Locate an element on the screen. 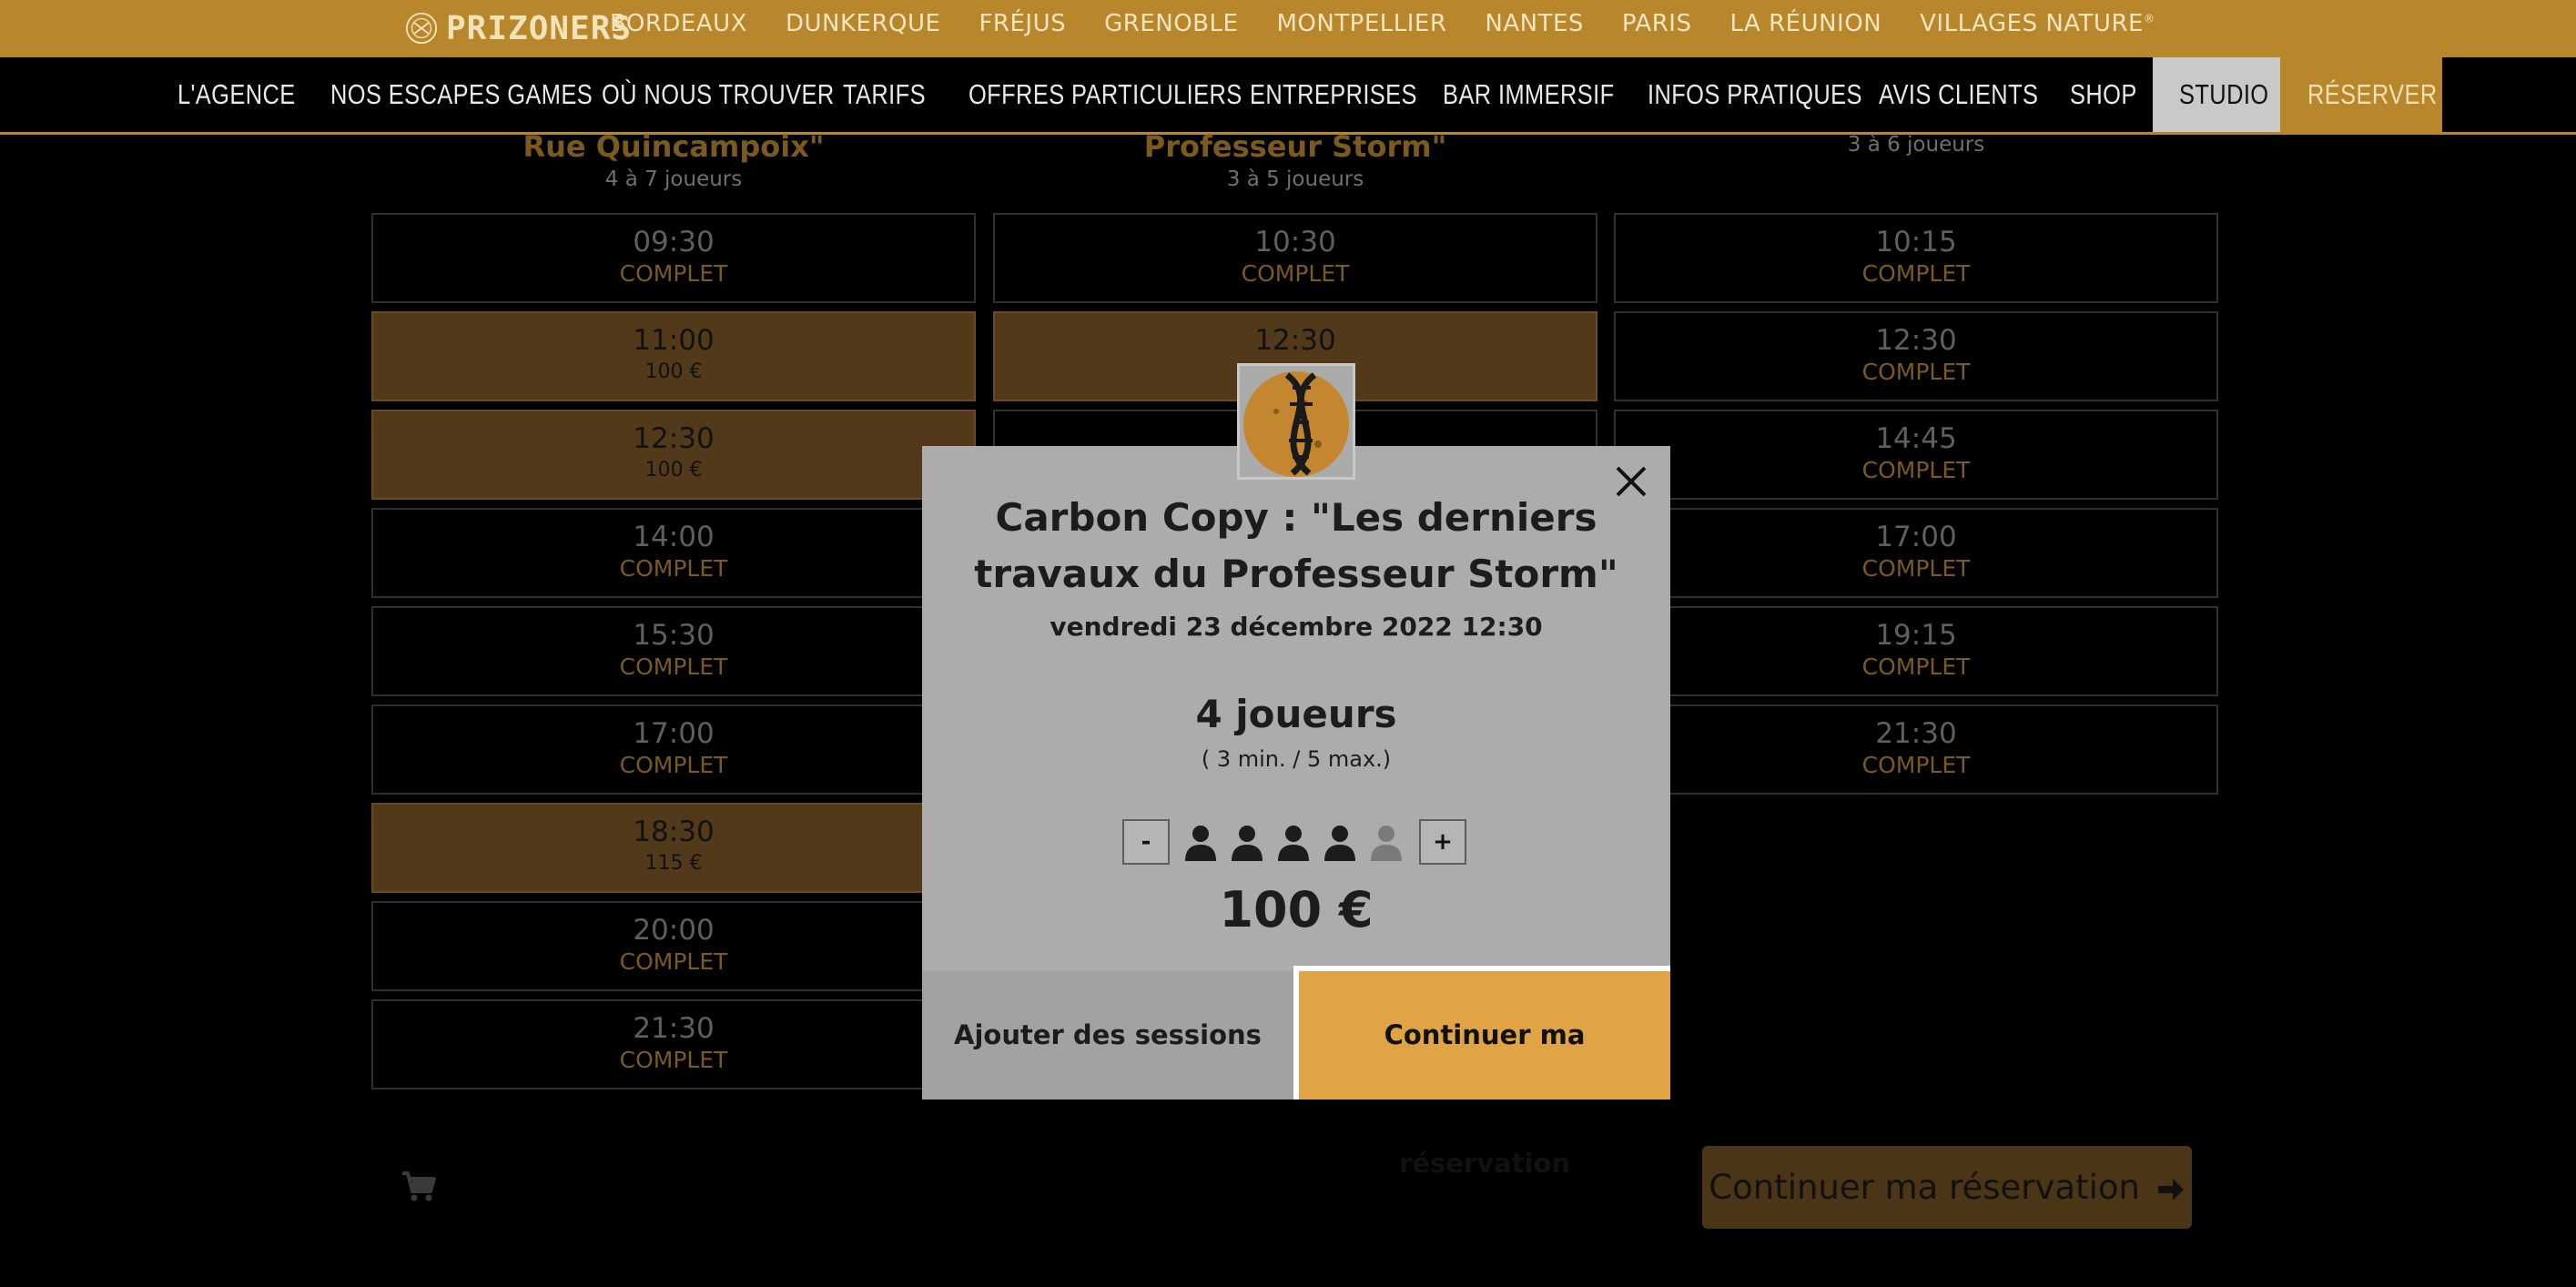 This screenshot has width=2576, height=1287. nav-item-ou-nous-trouver: OÙ NOUS TROUVER is located at coordinates (718, 94).